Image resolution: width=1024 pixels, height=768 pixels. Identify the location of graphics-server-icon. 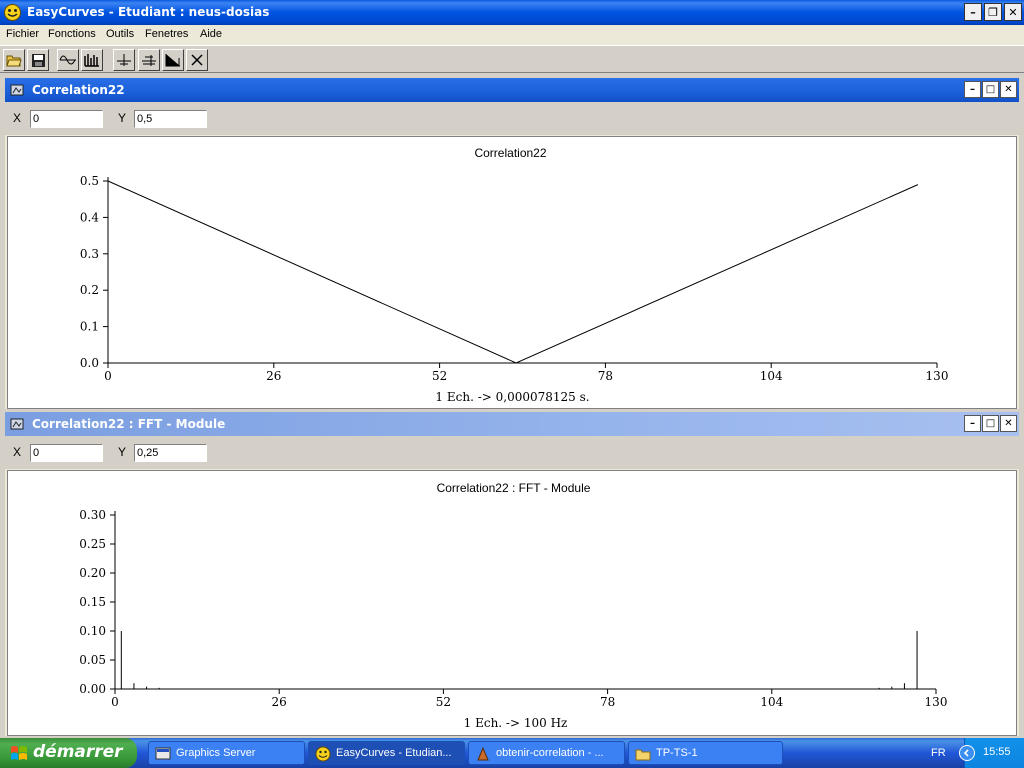
(163, 753).